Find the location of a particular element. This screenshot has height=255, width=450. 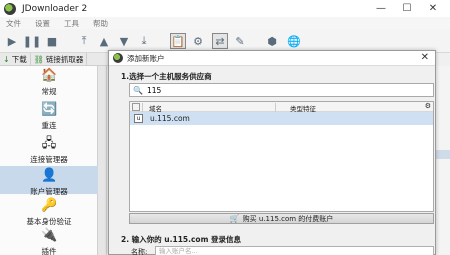

hoster-favicon-icon: u is located at coordinates (138, 118).